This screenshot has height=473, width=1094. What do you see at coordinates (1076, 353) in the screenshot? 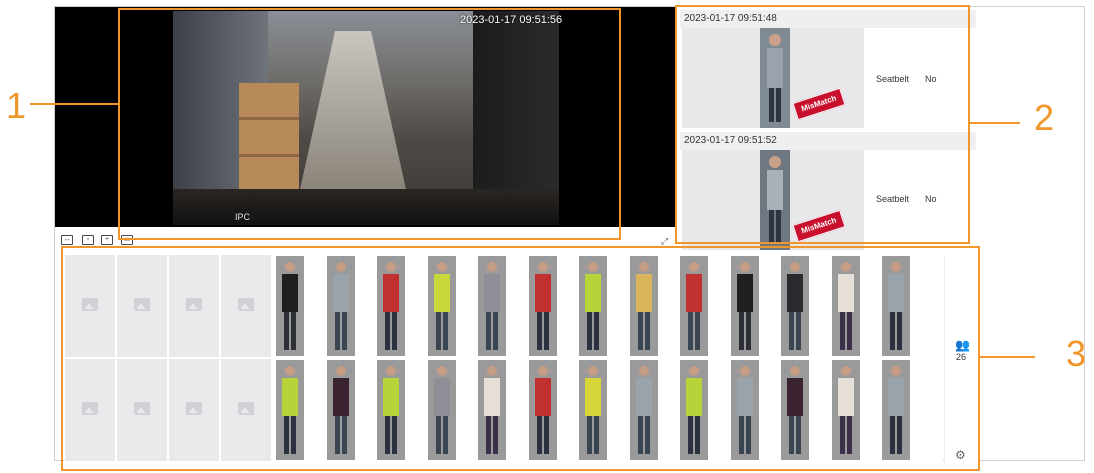
I see `callout-3: 3` at bounding box center [1076, 353].